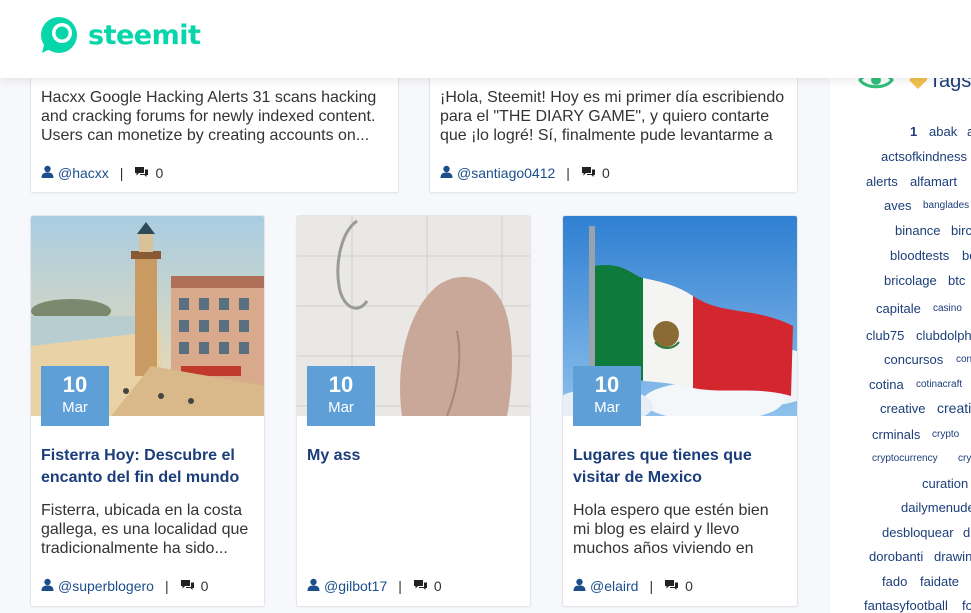  I want to click on post-meta: @gilbot17 | 0, so click(374, 586).